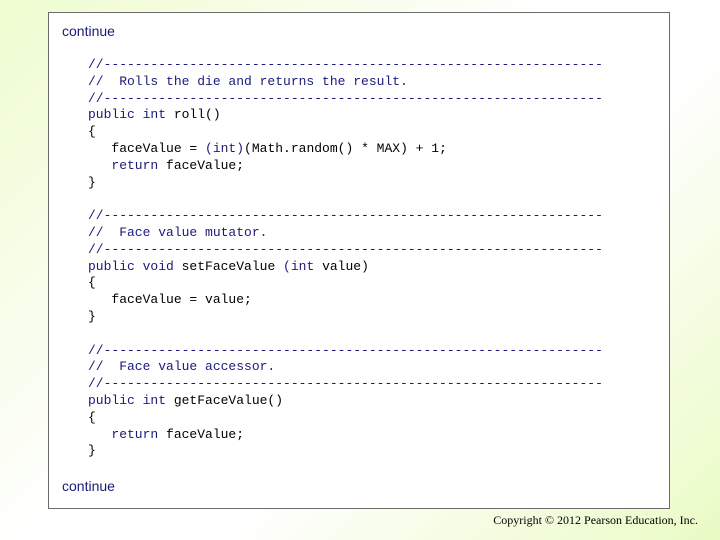  I want to click on code-token-comment: // Face value mutator., so click(178, 232).